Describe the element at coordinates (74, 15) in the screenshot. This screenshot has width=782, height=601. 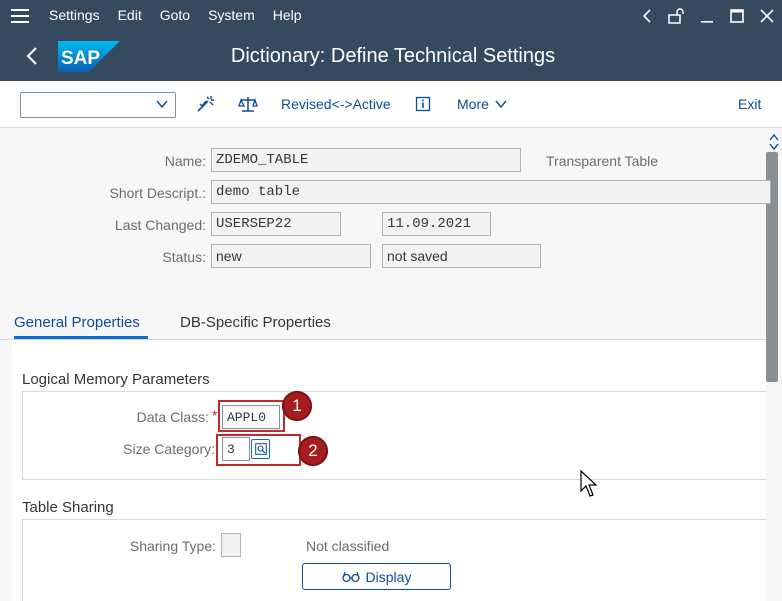
I see `menu-settings: Settings` at that location.